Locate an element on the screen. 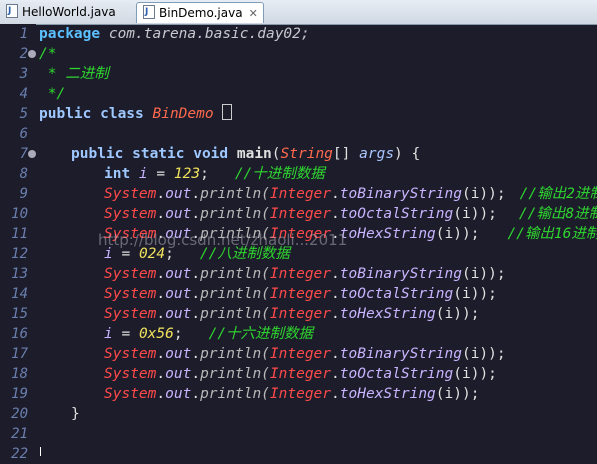 This screenshot has height=464, width=597. code-line-7: public static void main(String[] args) { is located at coordinates (245, 154).